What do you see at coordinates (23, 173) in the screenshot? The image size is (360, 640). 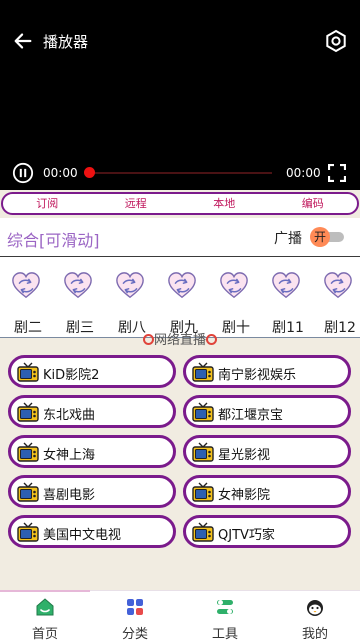 I see `pause-icon` at bounding box center [23, 173].